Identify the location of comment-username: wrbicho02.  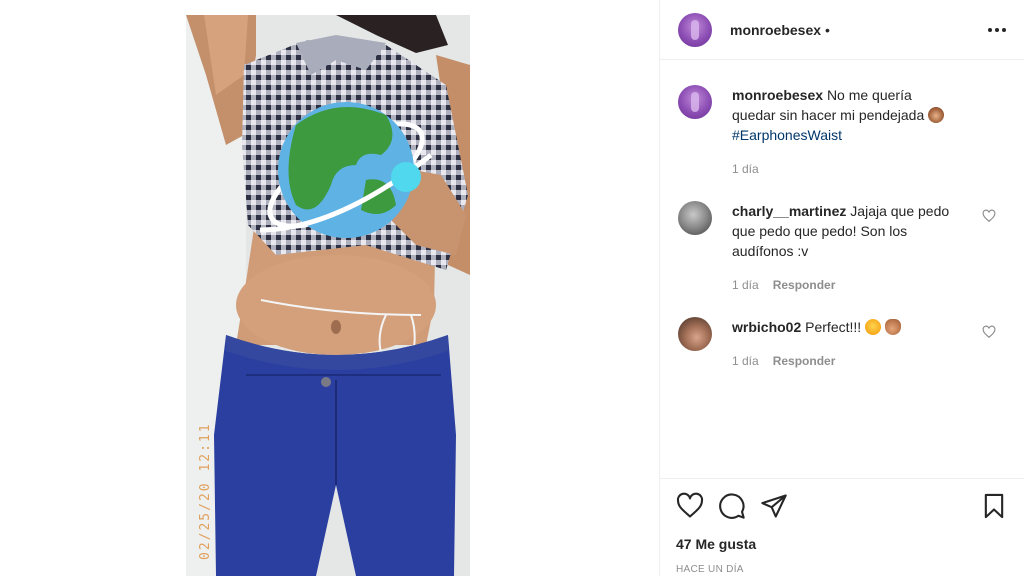
(766, 327).